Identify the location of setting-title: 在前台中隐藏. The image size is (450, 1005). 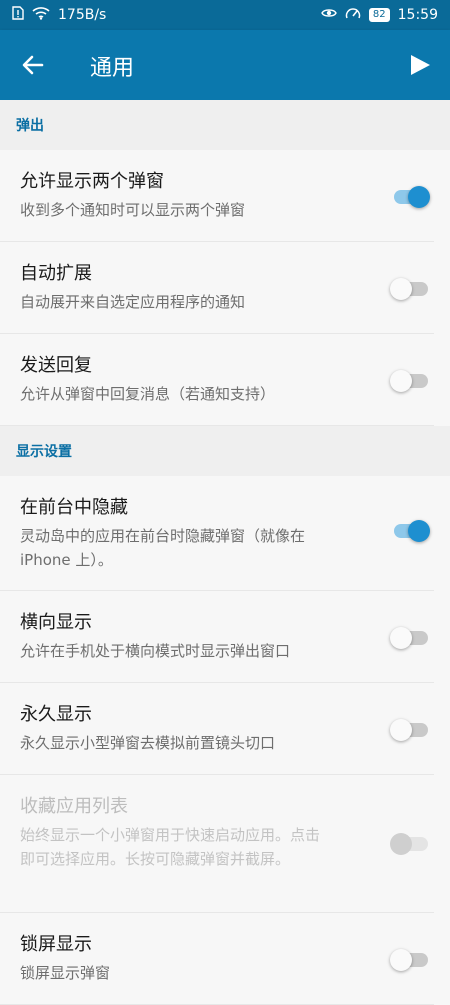
(74, 507).